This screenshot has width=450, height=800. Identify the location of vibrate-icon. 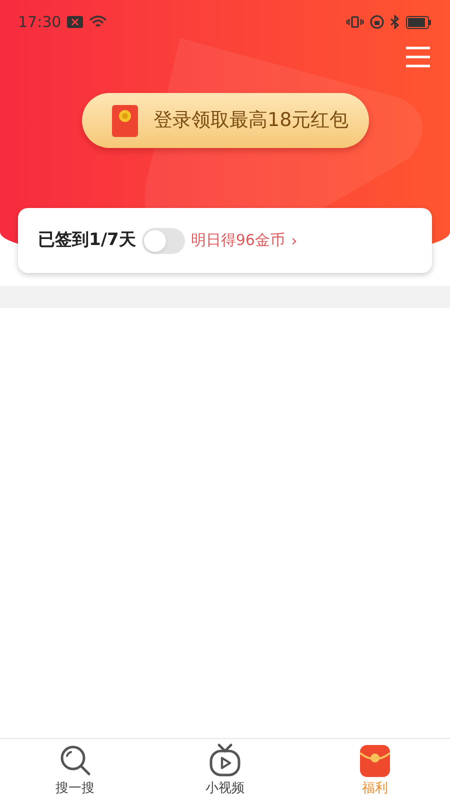
(355, 22).